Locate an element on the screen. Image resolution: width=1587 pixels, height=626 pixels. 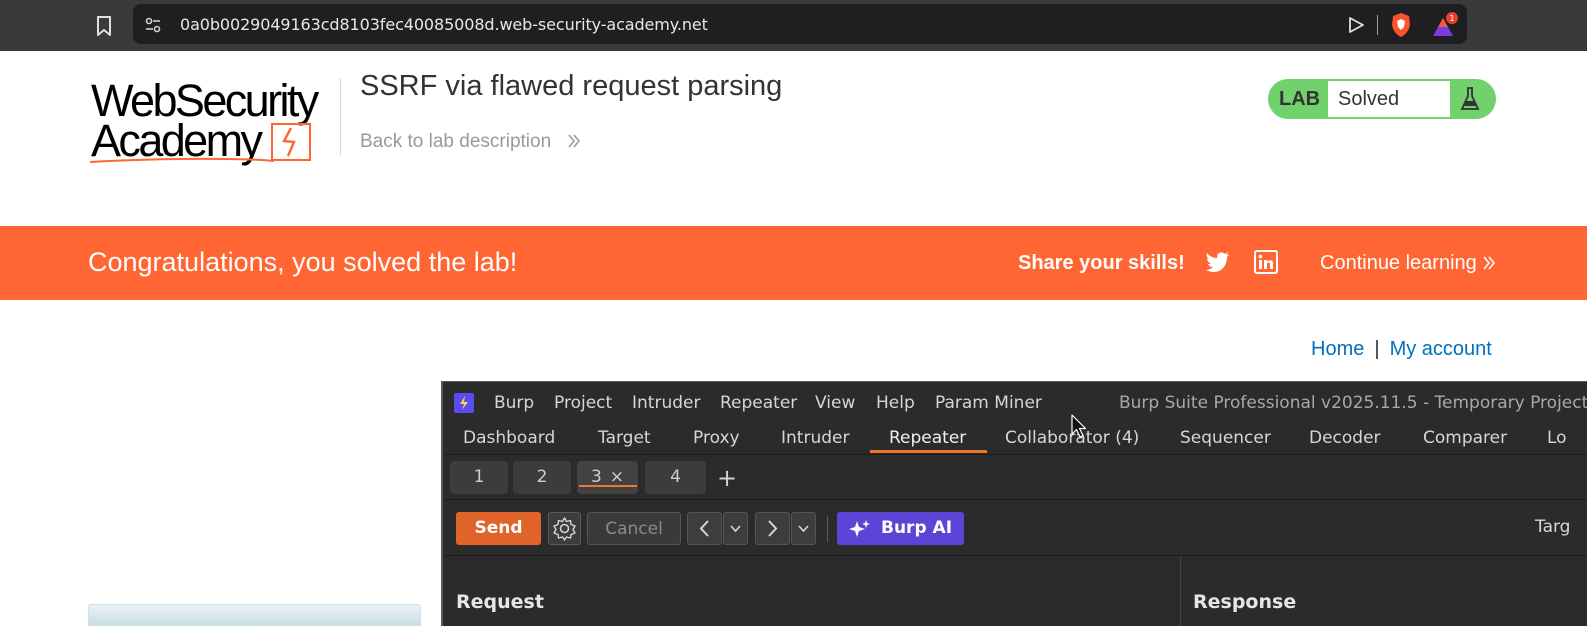
back-history-dropdown is located at coordinates (735, 528).